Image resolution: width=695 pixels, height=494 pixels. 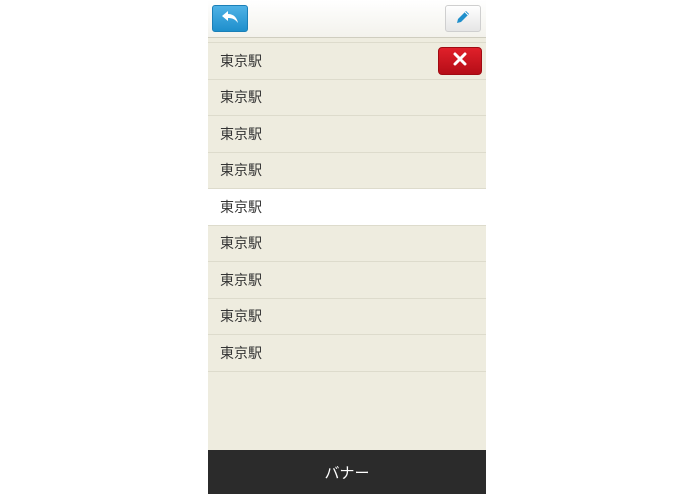 I want to click on delete-button, so click(x=460, y=61).